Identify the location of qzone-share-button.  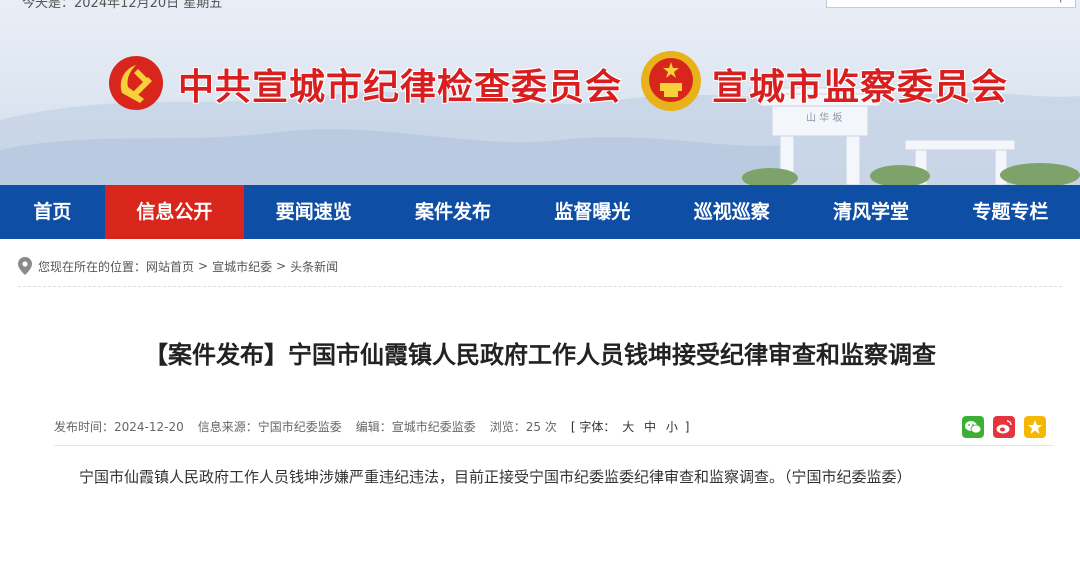
(1035, 427).